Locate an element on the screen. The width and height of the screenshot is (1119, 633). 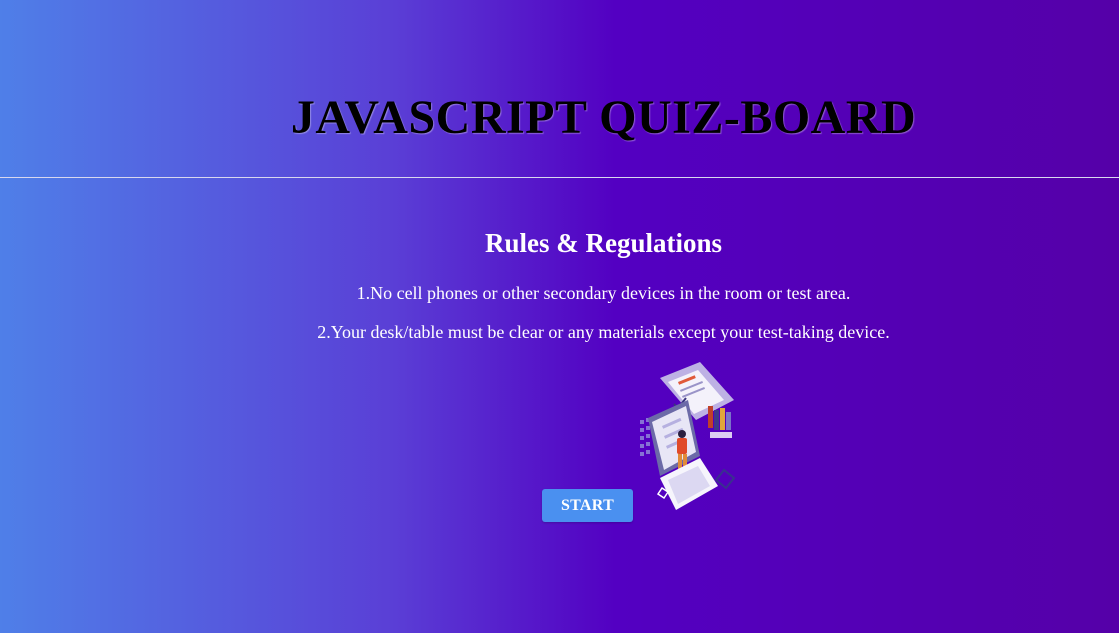
quiz-illustration-icon is located at coordinates (688, 436).